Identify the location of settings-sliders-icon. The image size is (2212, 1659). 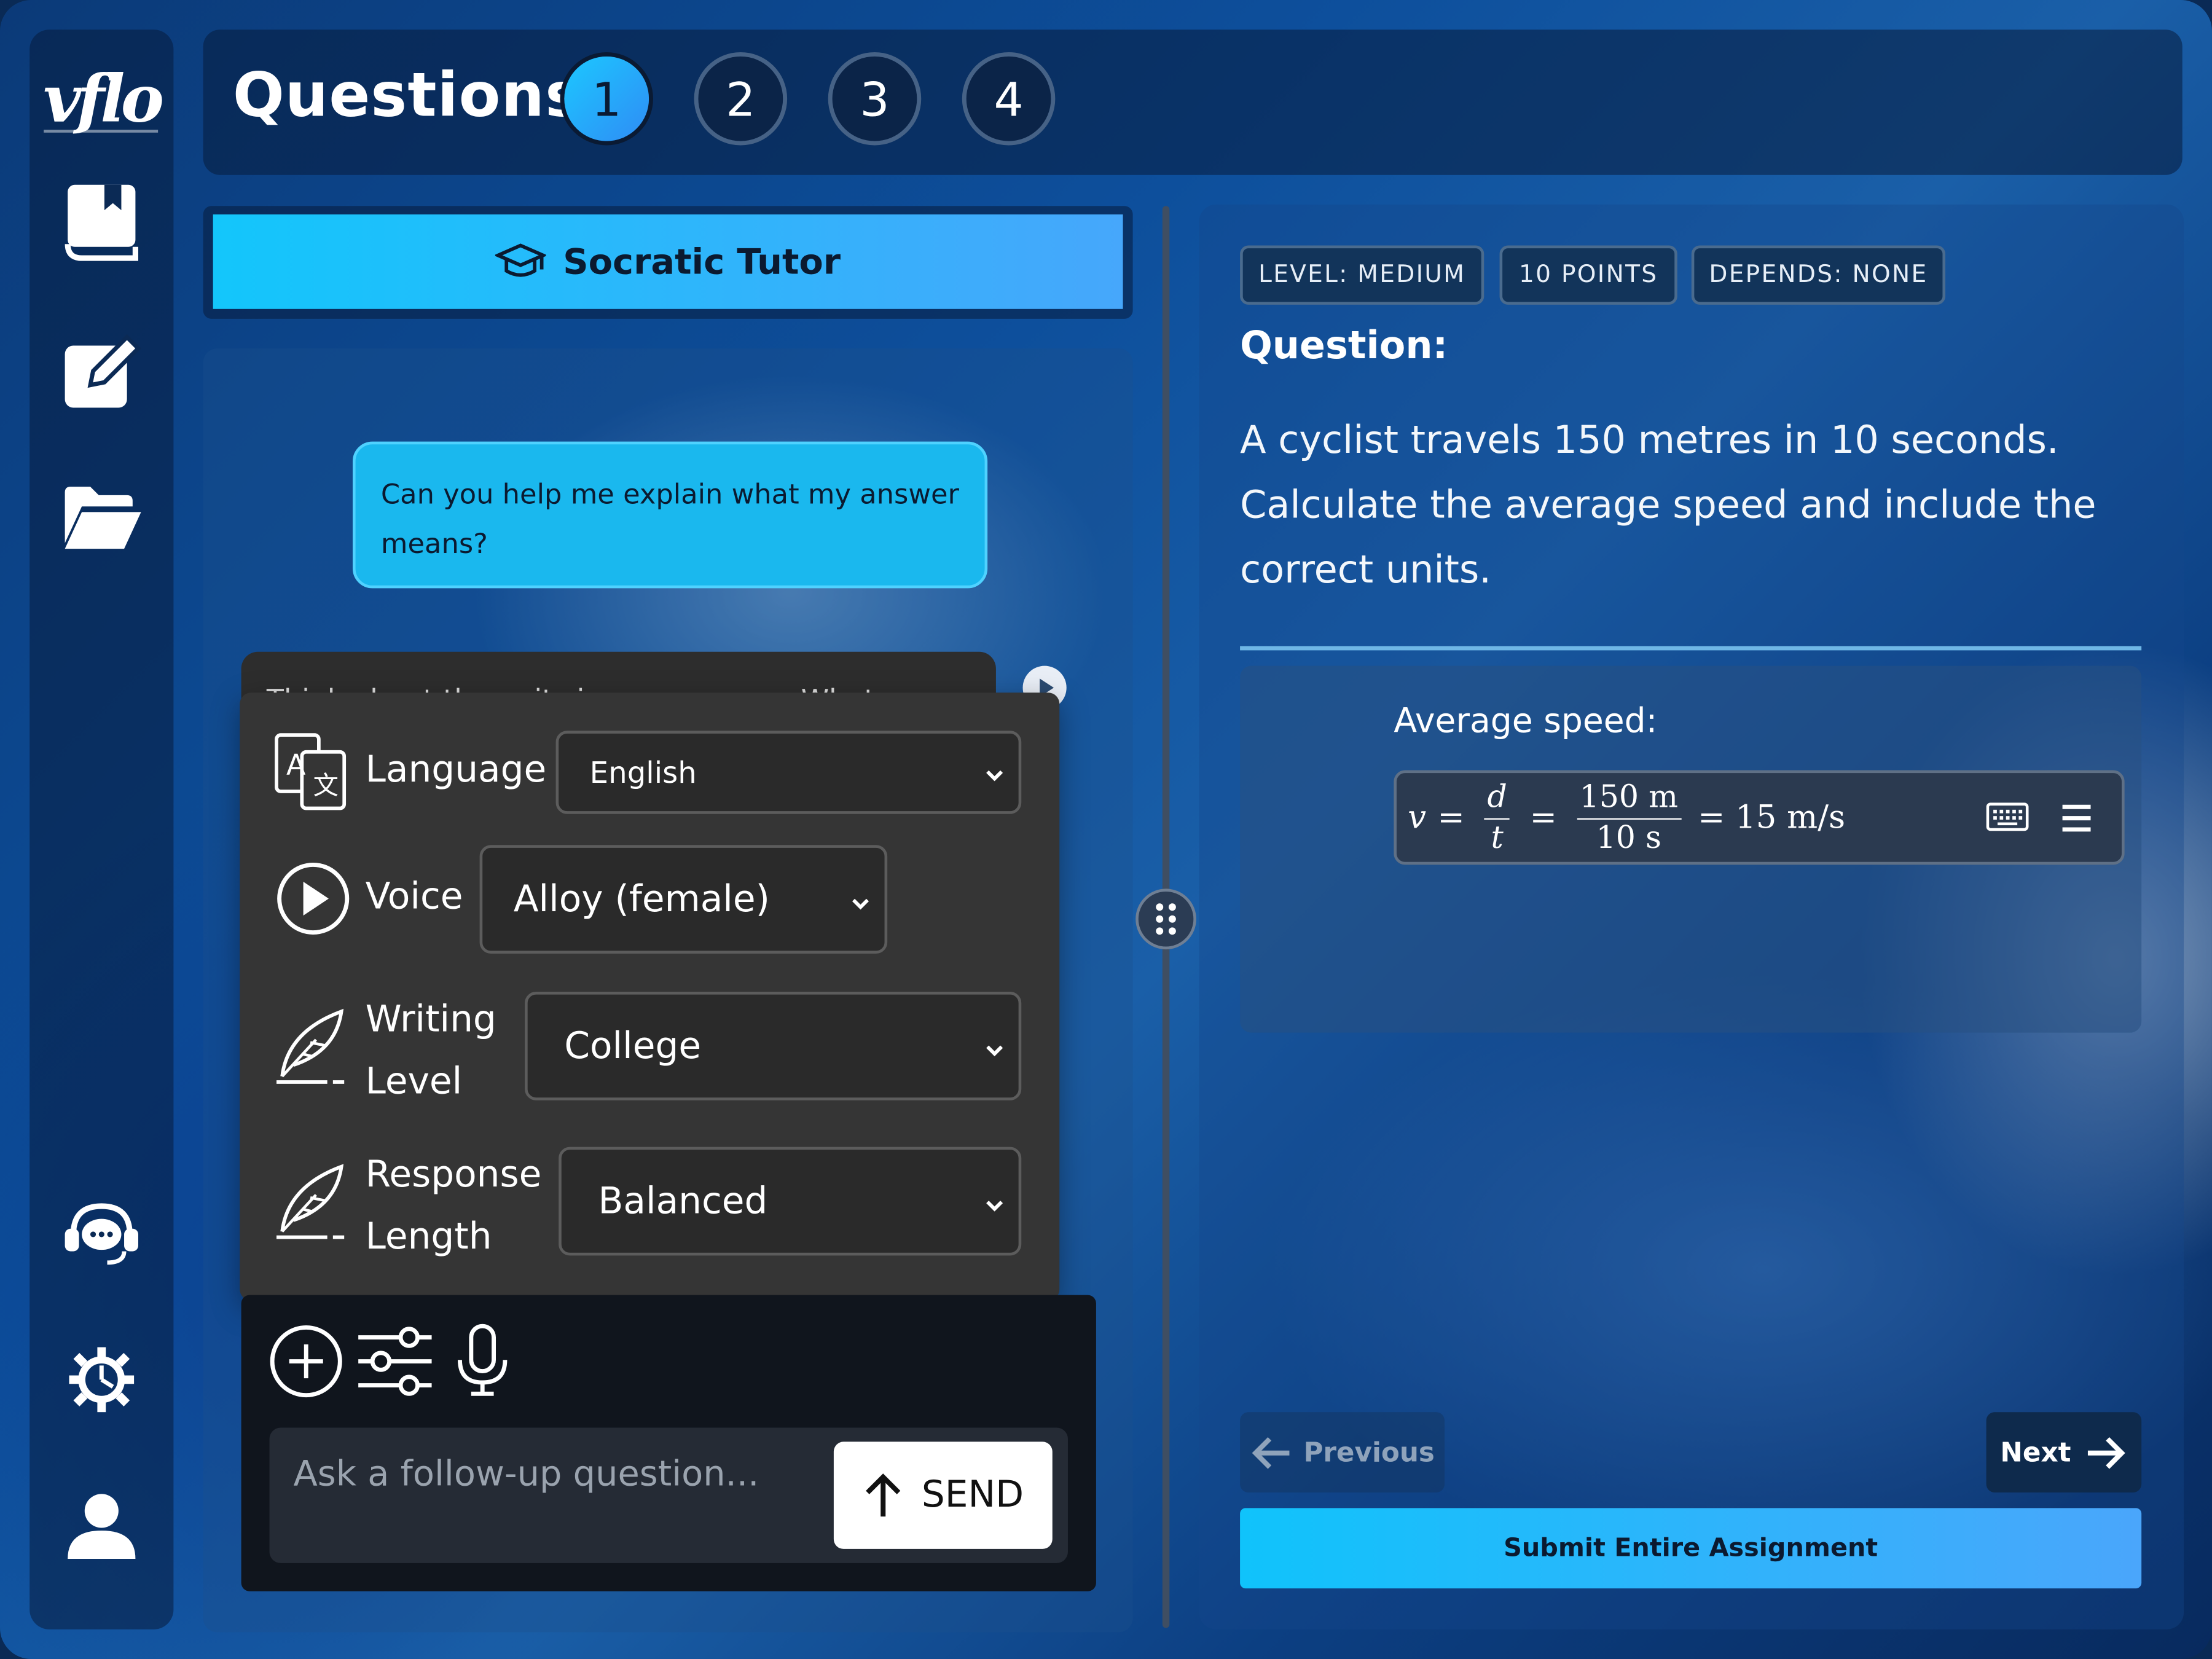
(395, 1364).